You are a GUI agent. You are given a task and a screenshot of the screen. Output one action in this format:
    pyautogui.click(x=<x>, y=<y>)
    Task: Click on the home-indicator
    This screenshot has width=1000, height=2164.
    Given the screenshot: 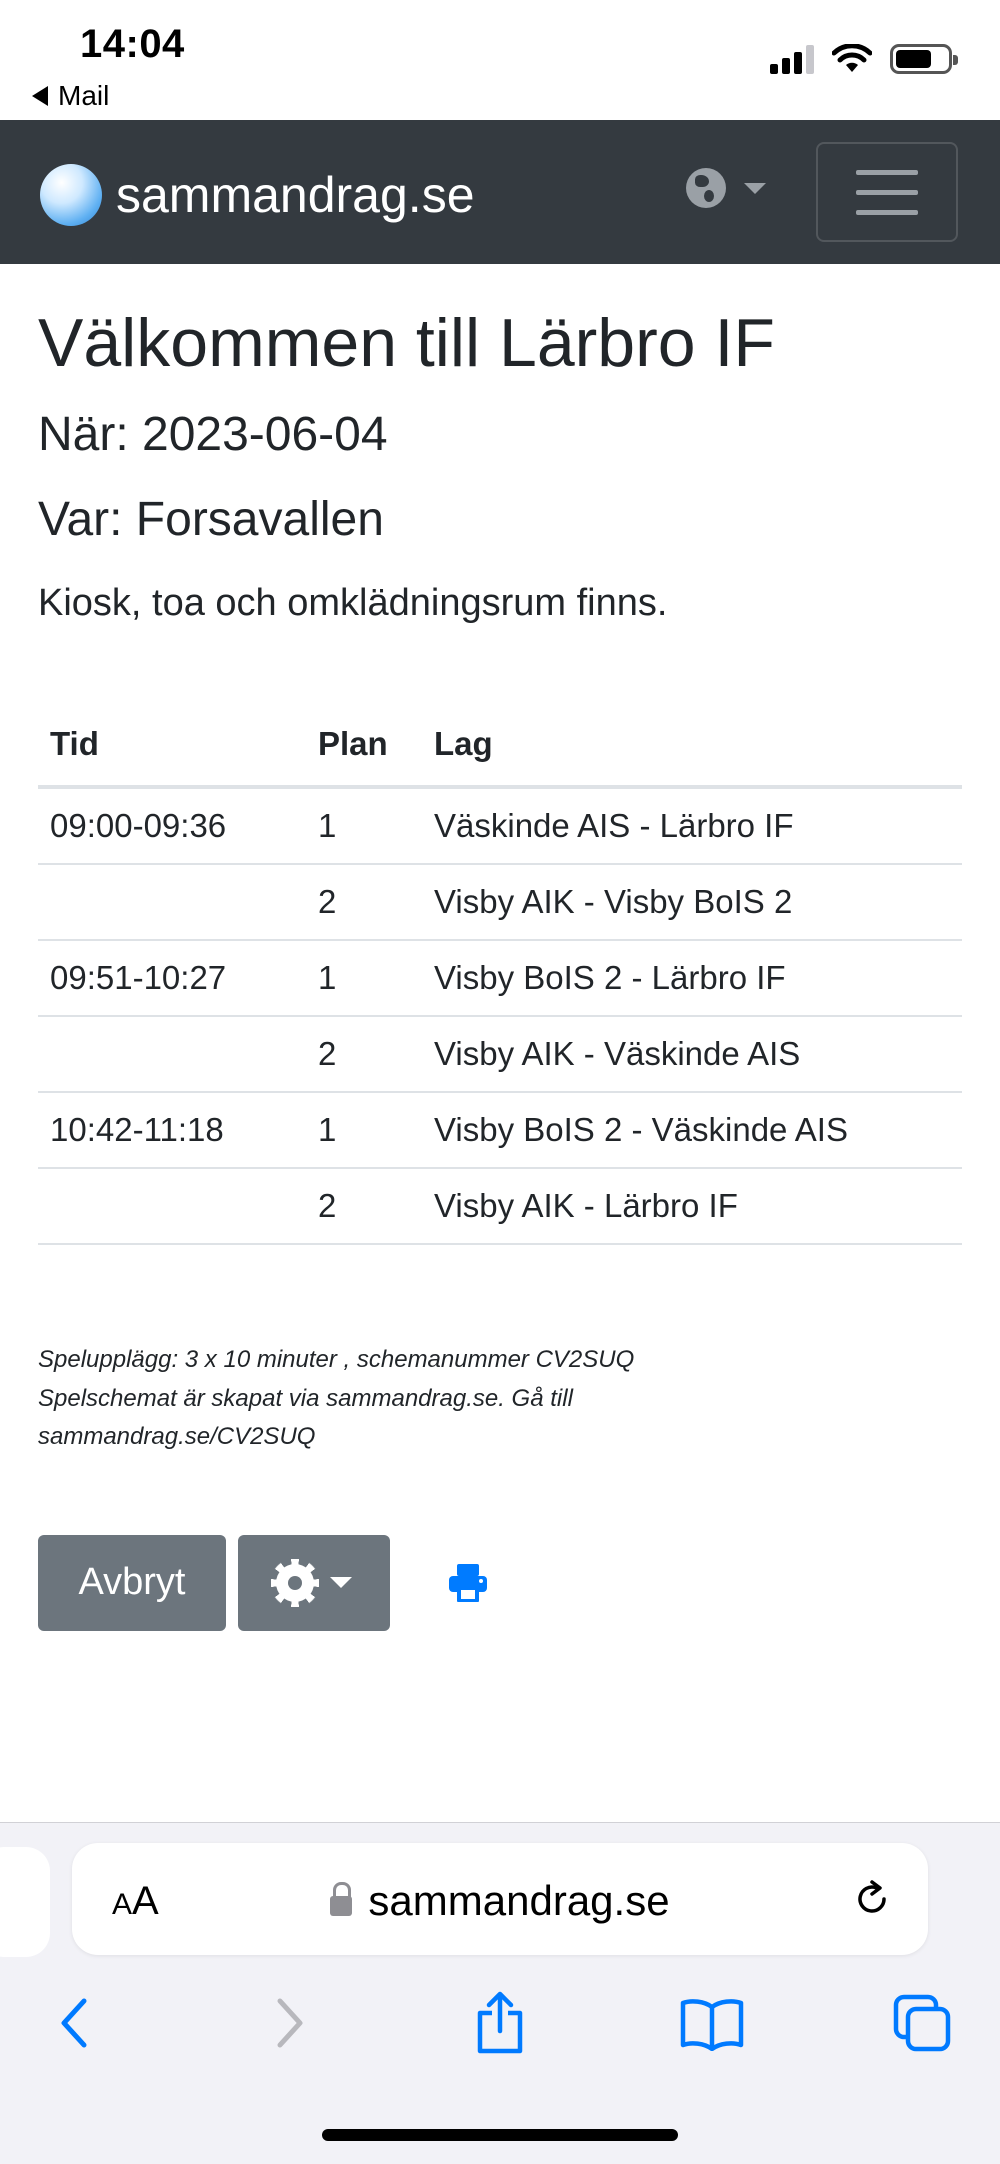 What is the action you would take?
    pyautogui.click(x=500, y=2135)
    